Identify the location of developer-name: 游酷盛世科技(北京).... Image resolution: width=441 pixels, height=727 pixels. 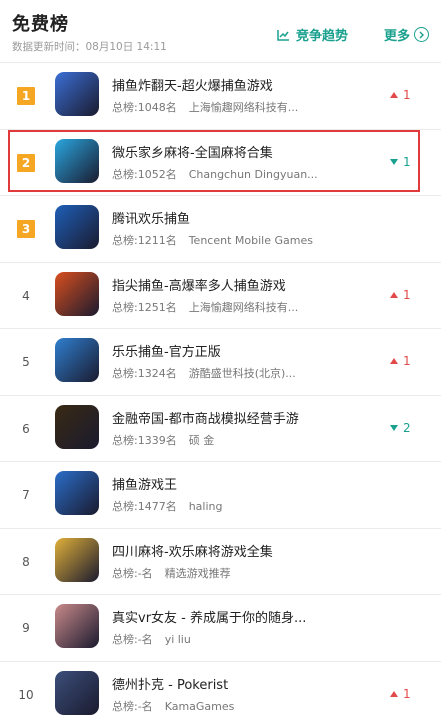
(242, 373).